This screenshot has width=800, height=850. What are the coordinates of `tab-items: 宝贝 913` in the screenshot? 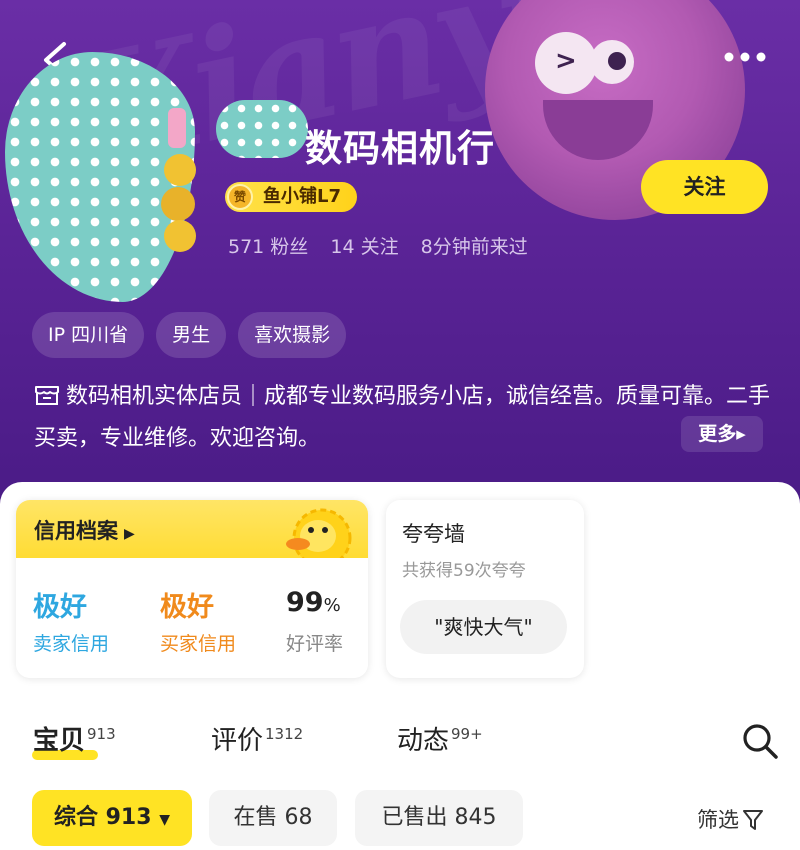 It's located at (74, 738).